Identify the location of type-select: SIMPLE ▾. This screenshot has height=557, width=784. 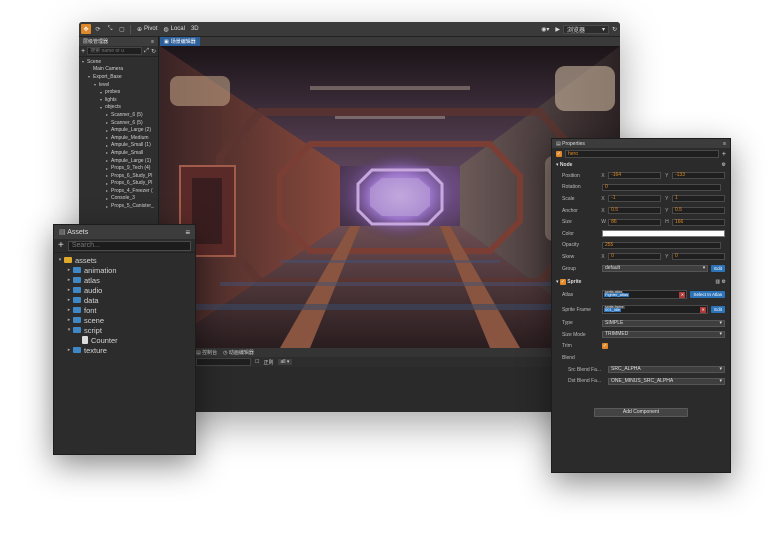
(663, 323).